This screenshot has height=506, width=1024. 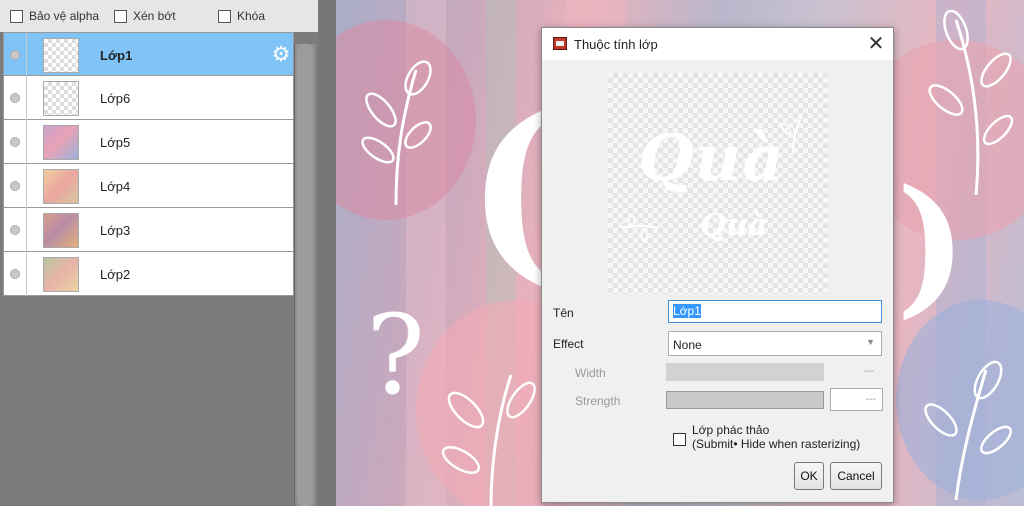 I want to click on width-label: Width, so click(x=590, y=373).